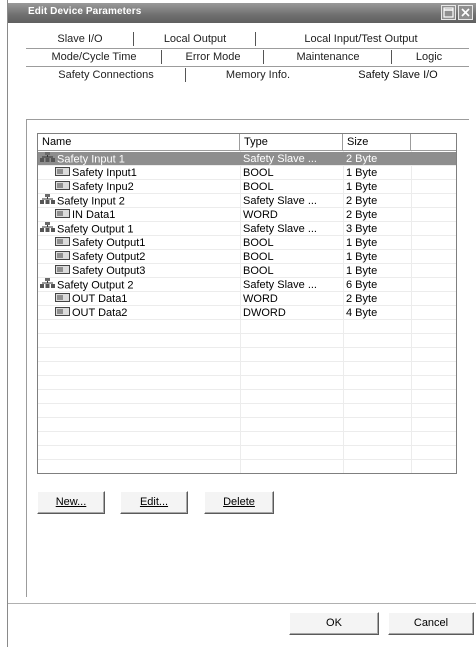 Image resolution: width=476 pixels, height=647 pixels. I want to click on table-row: OUT Data2 DWORD 4 Byte, so click(247, 313).